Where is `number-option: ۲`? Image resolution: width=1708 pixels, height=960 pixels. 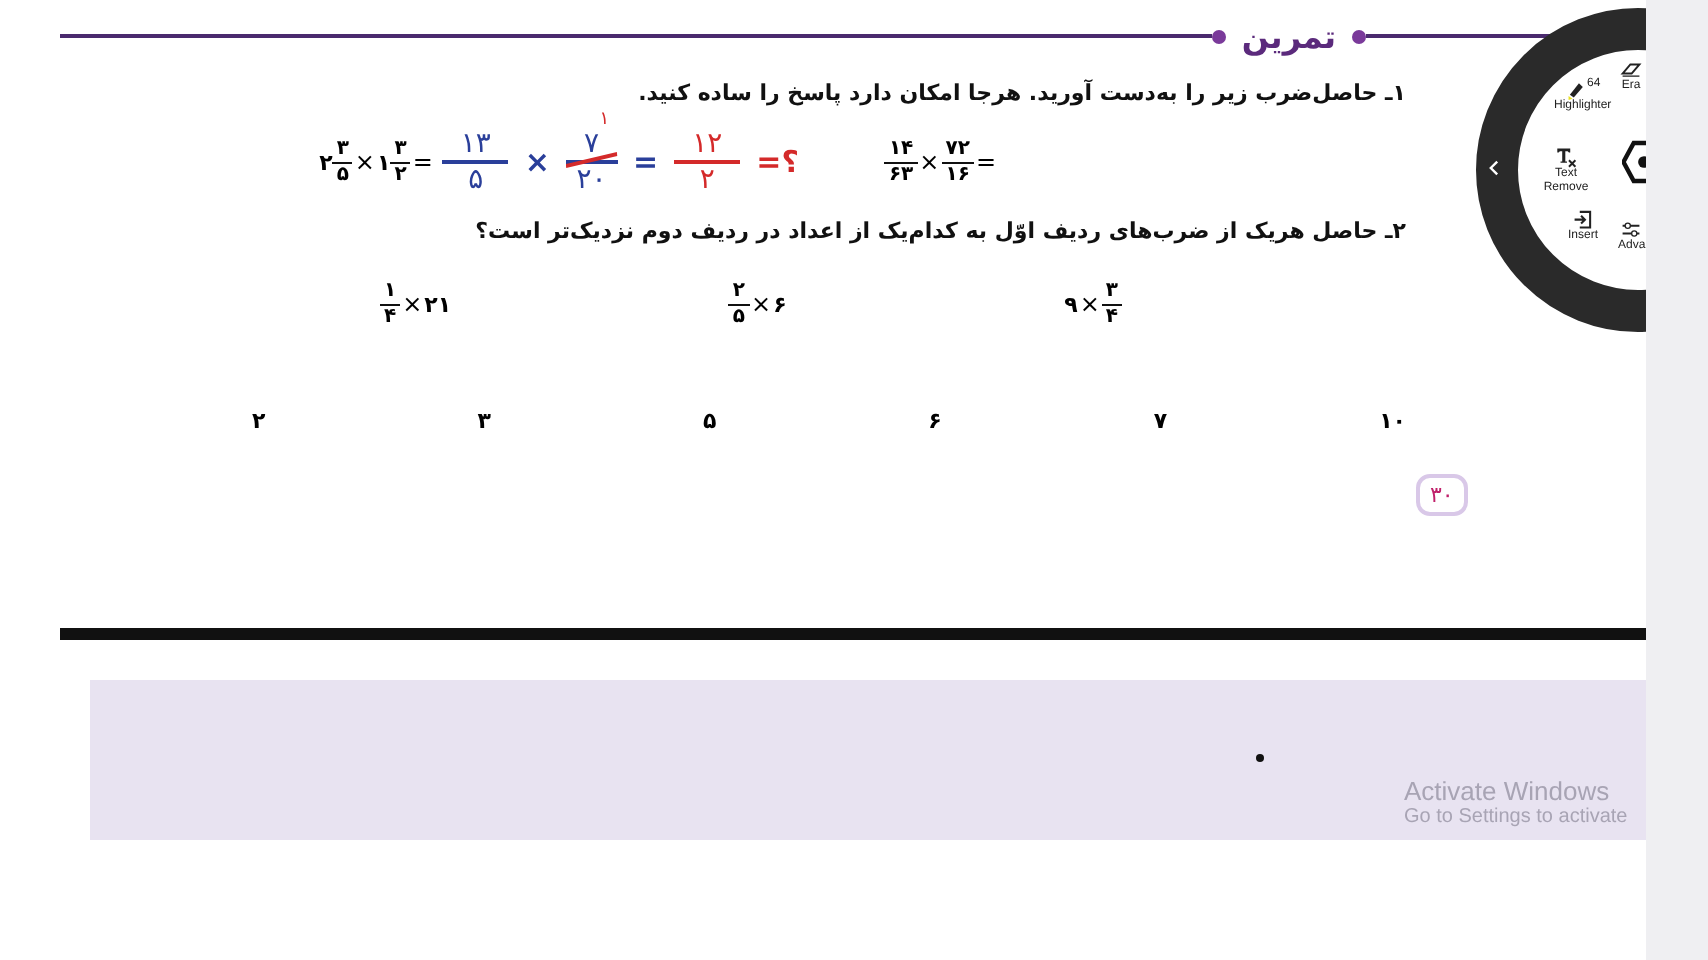 number-option: ۲ is located at coordinates (259, 421).